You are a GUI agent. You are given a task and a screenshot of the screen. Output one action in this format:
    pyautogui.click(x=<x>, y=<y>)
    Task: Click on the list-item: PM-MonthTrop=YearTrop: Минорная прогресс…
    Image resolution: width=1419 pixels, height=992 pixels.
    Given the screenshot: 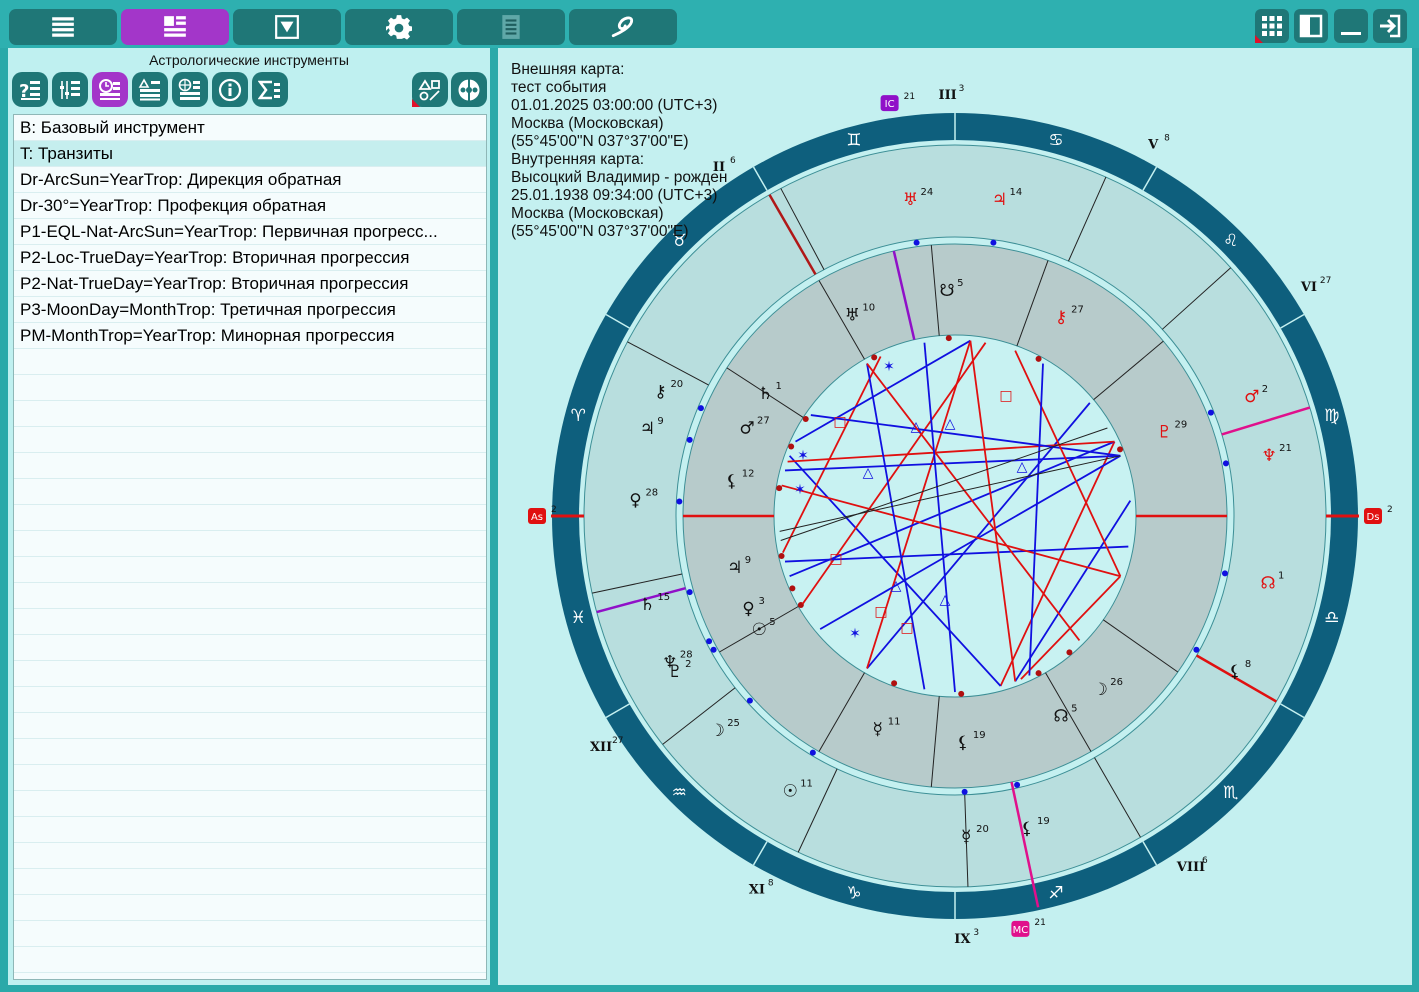 What is the action you would take?
    pyautogui.click(x=250, y=336)
    